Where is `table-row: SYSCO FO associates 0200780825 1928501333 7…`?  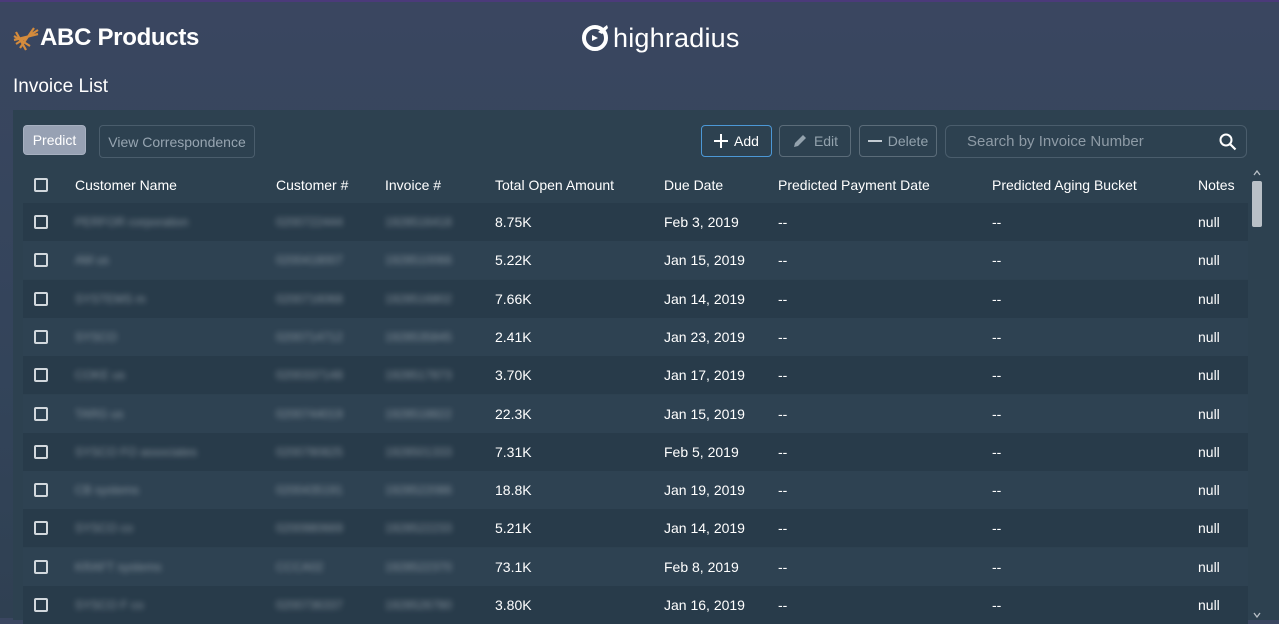 table-row: SYSCO FO associates 0200780825 1928501333 7… is located at coordinates (635, 451).